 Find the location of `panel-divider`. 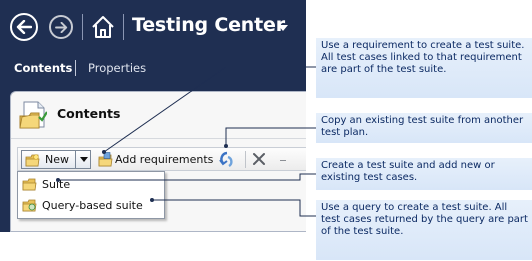

panel-divider is located at coordinates (158, 138).